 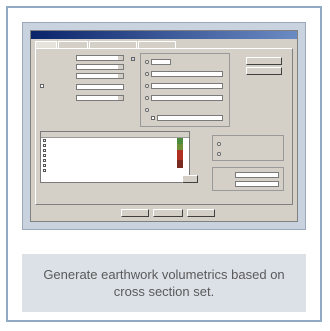 What do you see at coordinates (248, 148) in the screenshot?
I see `method-group` at bounding box center [248, 148].